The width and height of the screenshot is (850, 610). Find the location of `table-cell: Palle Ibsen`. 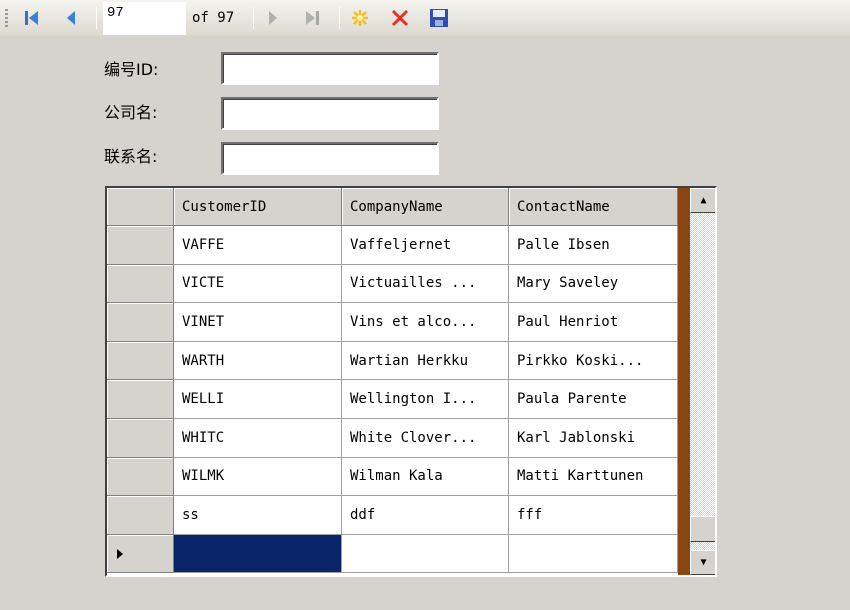

table-cell: Palle Ibsen is located at coordinates (593, 245).